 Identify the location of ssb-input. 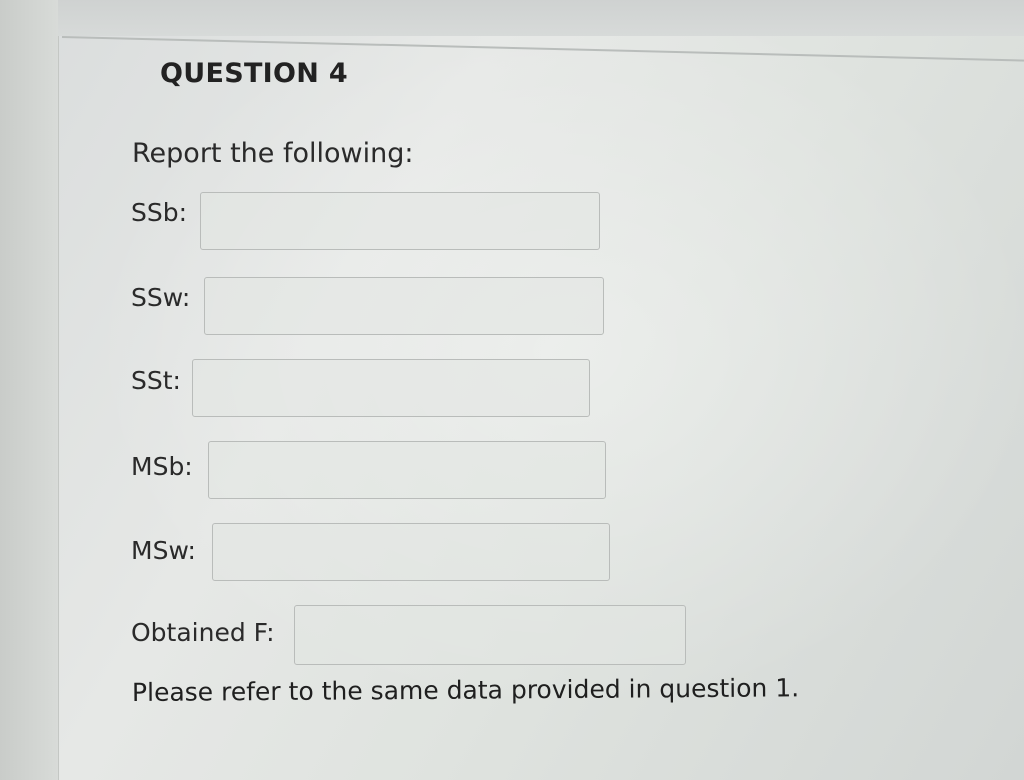
(400, 221).